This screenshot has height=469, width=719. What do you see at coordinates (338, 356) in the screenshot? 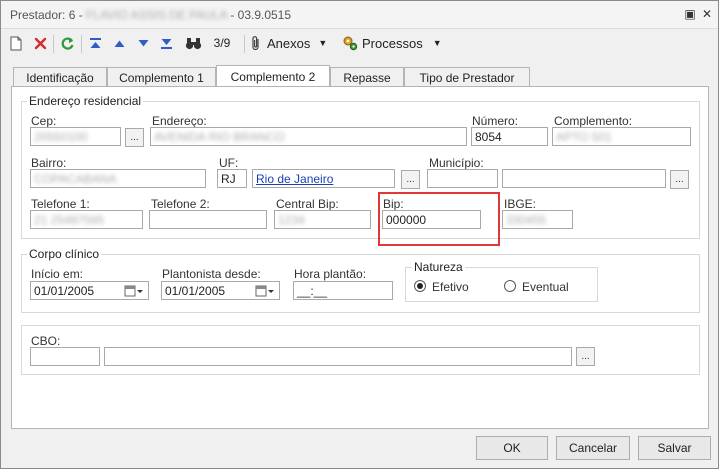
I see `cbo-description-field` at bounding box center [338, 356].